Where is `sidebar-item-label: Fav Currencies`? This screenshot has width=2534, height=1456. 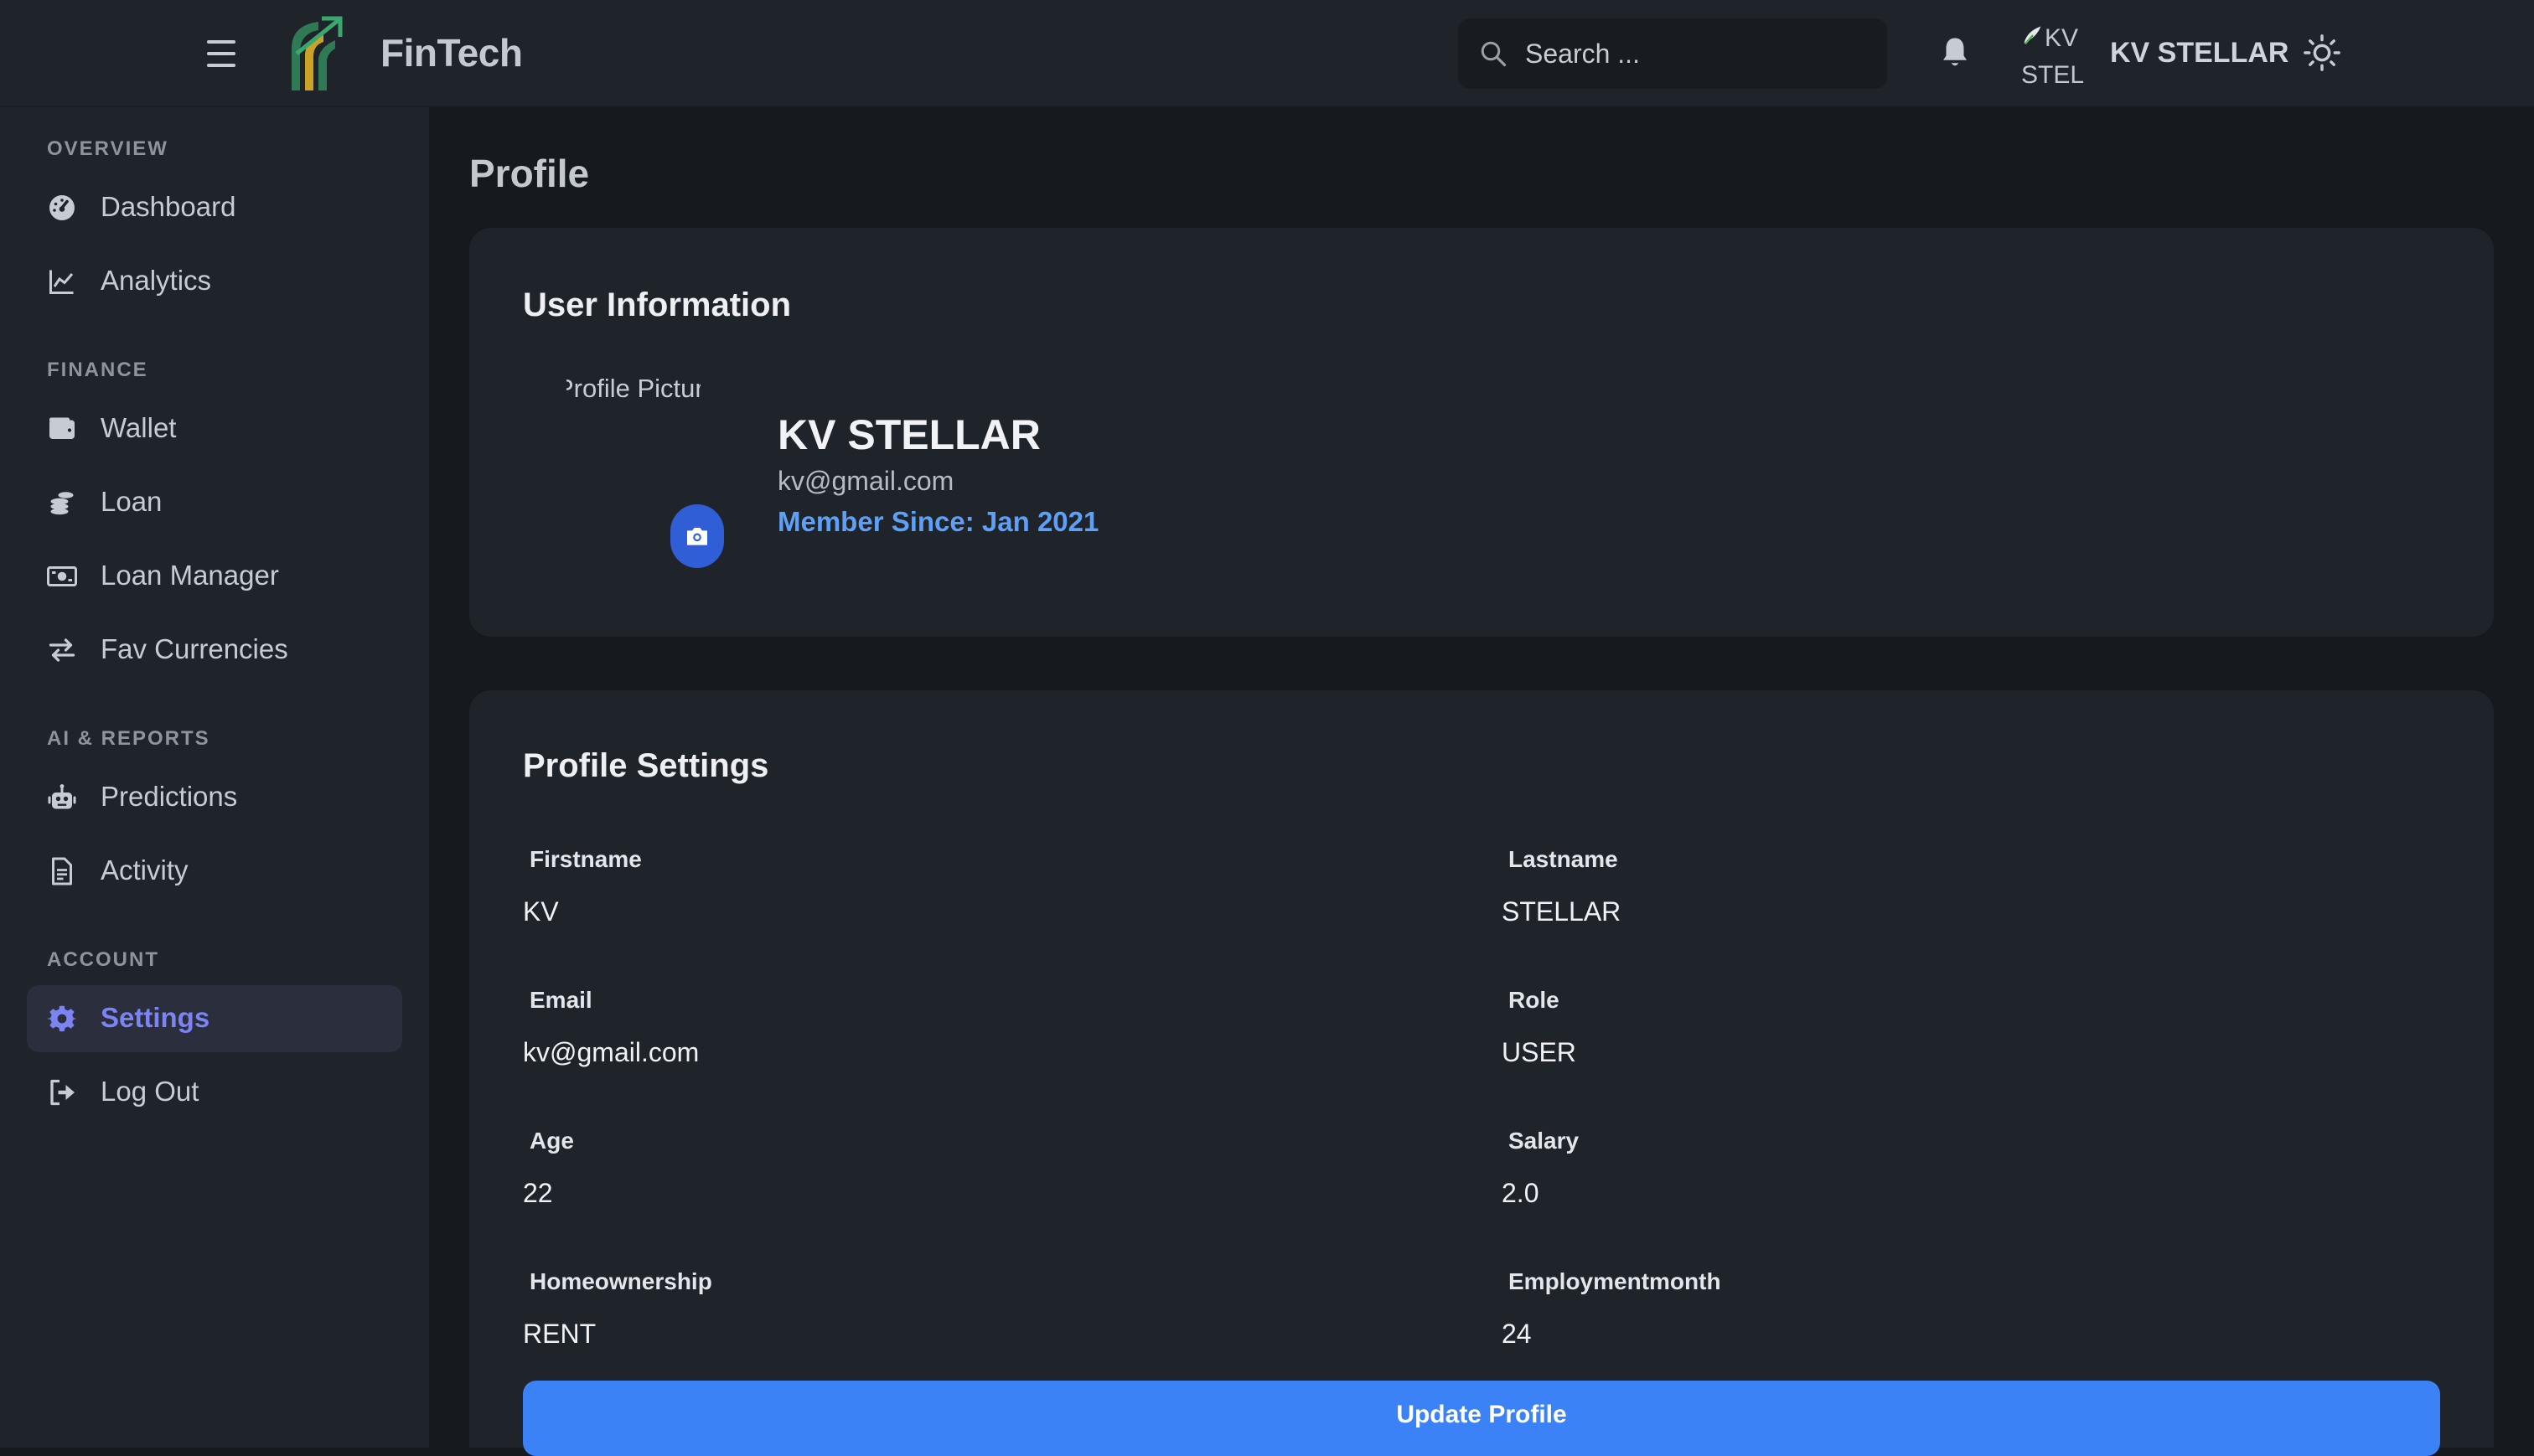
sidebar-item-label: Fav Currencies is located at coordinates (194, 648).